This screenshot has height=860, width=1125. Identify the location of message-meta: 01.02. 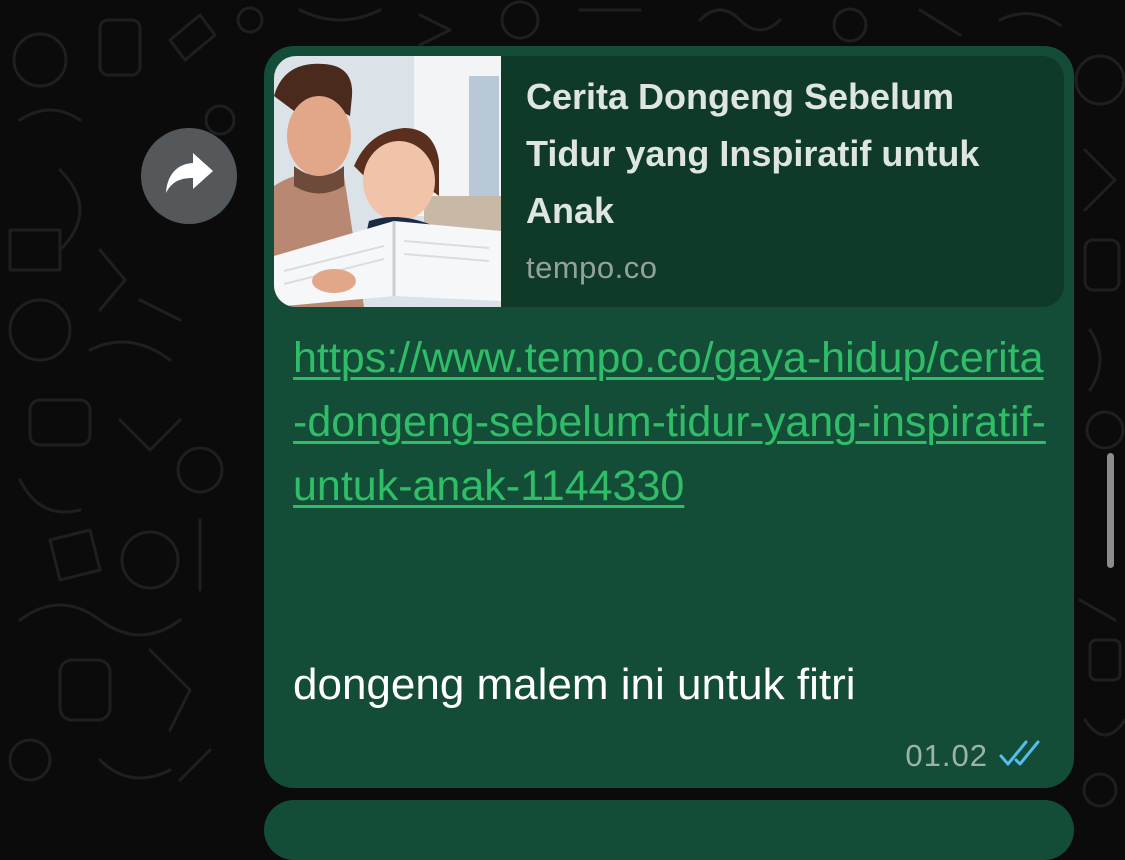
(975, 756).